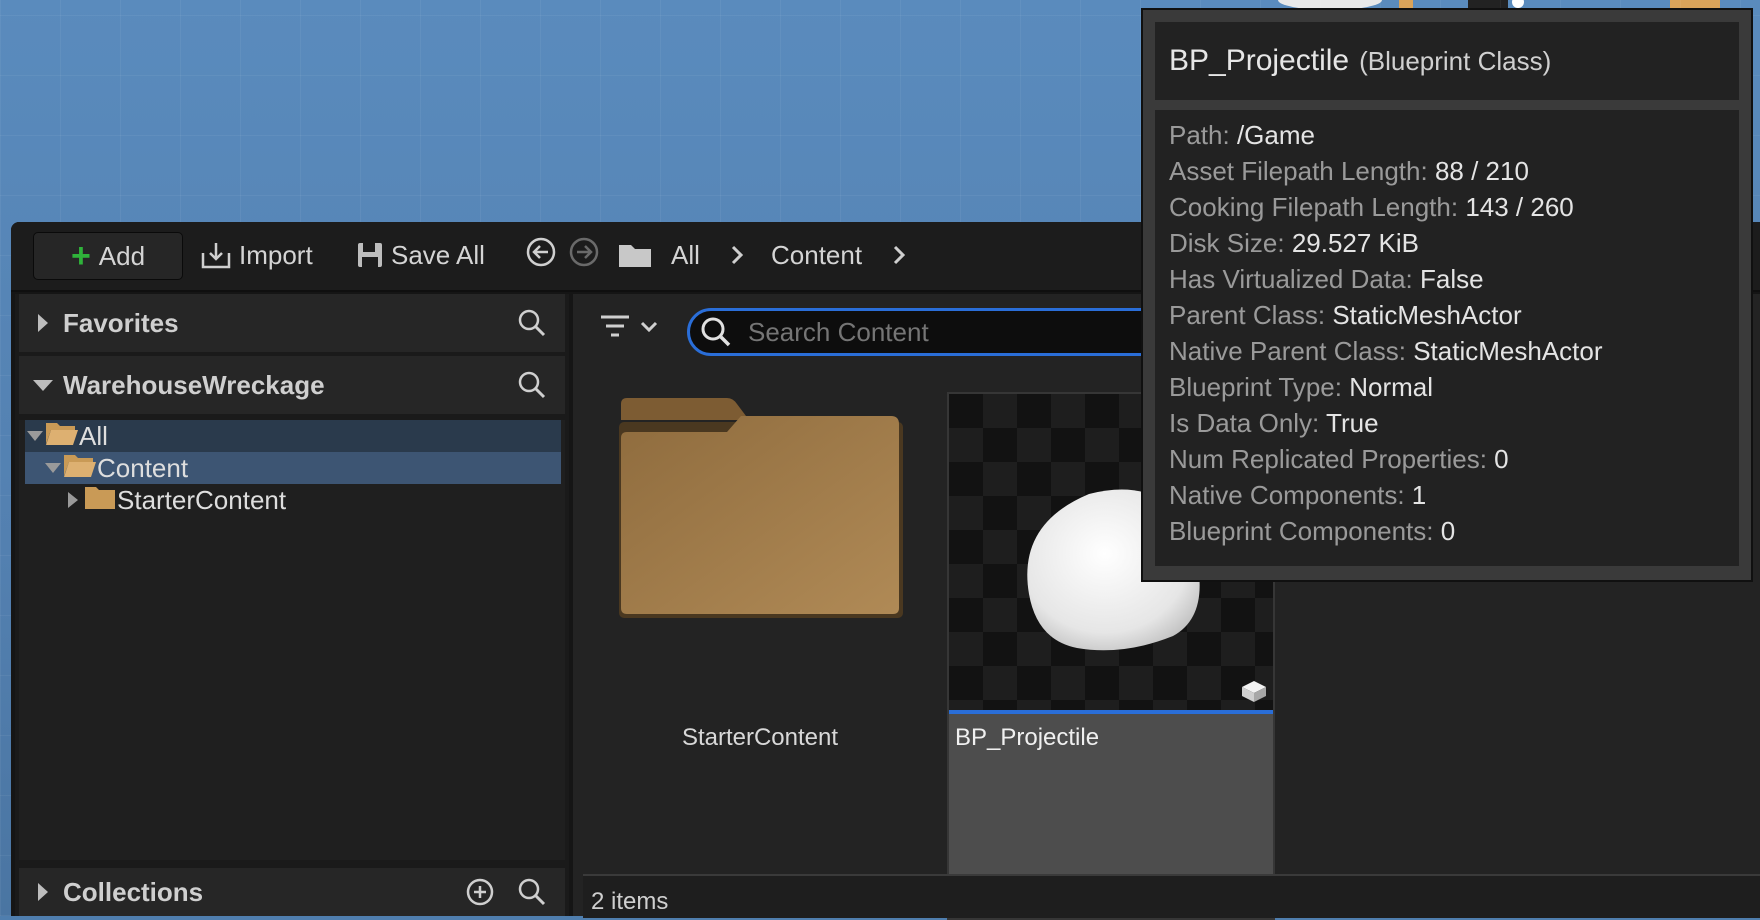  I want to click on tooltip-row: Cooking Filepath Length: 143 / 260, so click(1371, 207).